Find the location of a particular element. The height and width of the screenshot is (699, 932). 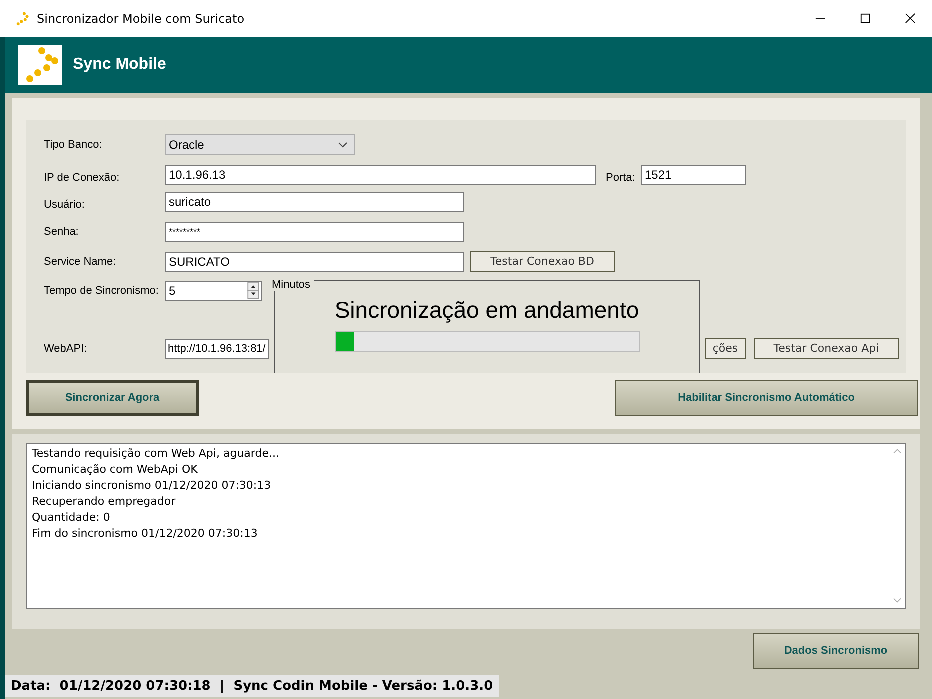

ip-field: 10.1.96.13 is located at coordinates (380, 174).